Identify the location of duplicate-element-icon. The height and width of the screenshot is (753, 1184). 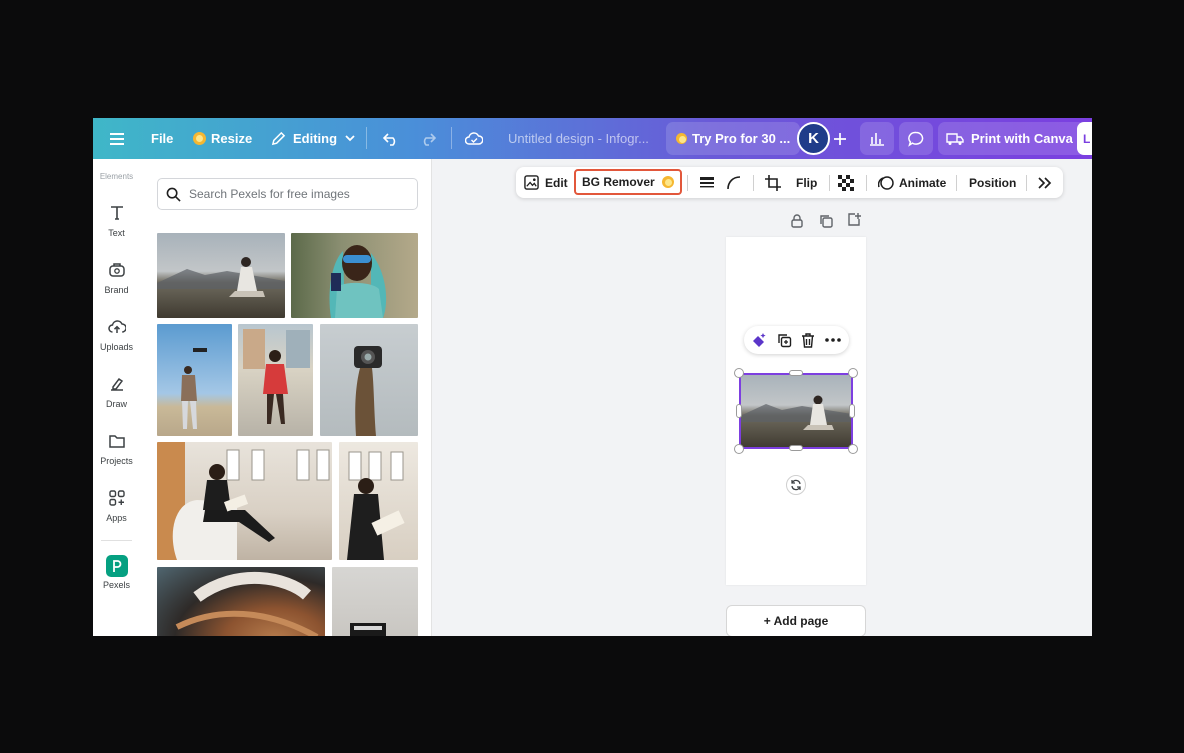
(784, 340).